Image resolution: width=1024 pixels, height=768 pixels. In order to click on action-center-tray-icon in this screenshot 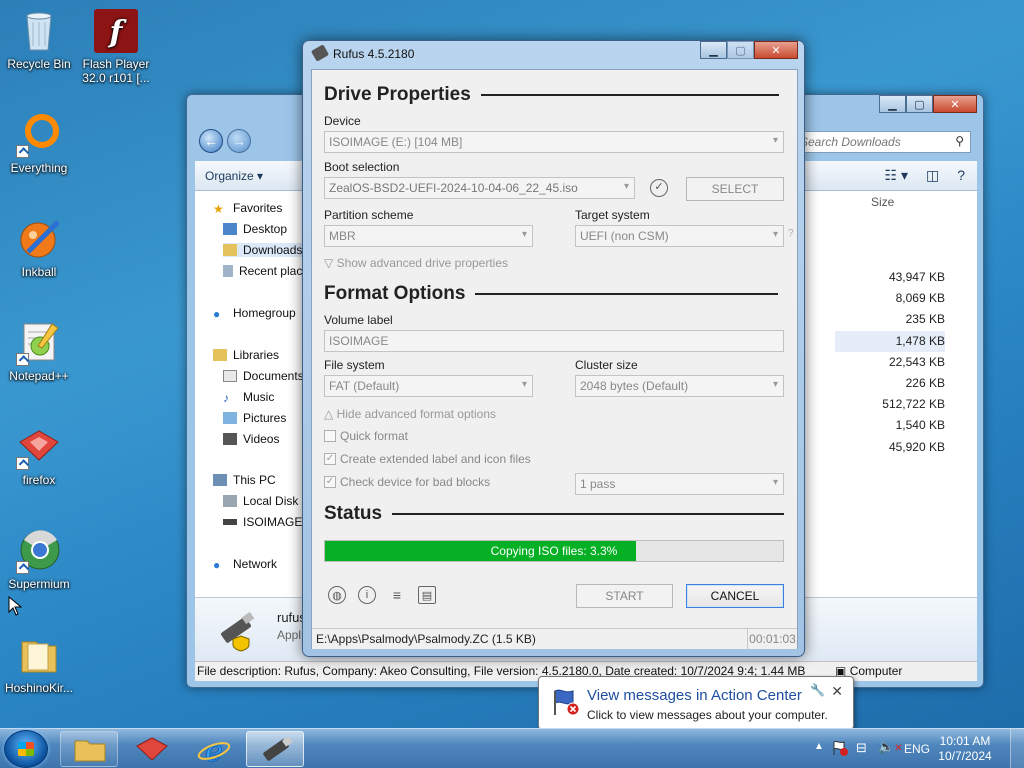, I will do `click(840, 749)`.